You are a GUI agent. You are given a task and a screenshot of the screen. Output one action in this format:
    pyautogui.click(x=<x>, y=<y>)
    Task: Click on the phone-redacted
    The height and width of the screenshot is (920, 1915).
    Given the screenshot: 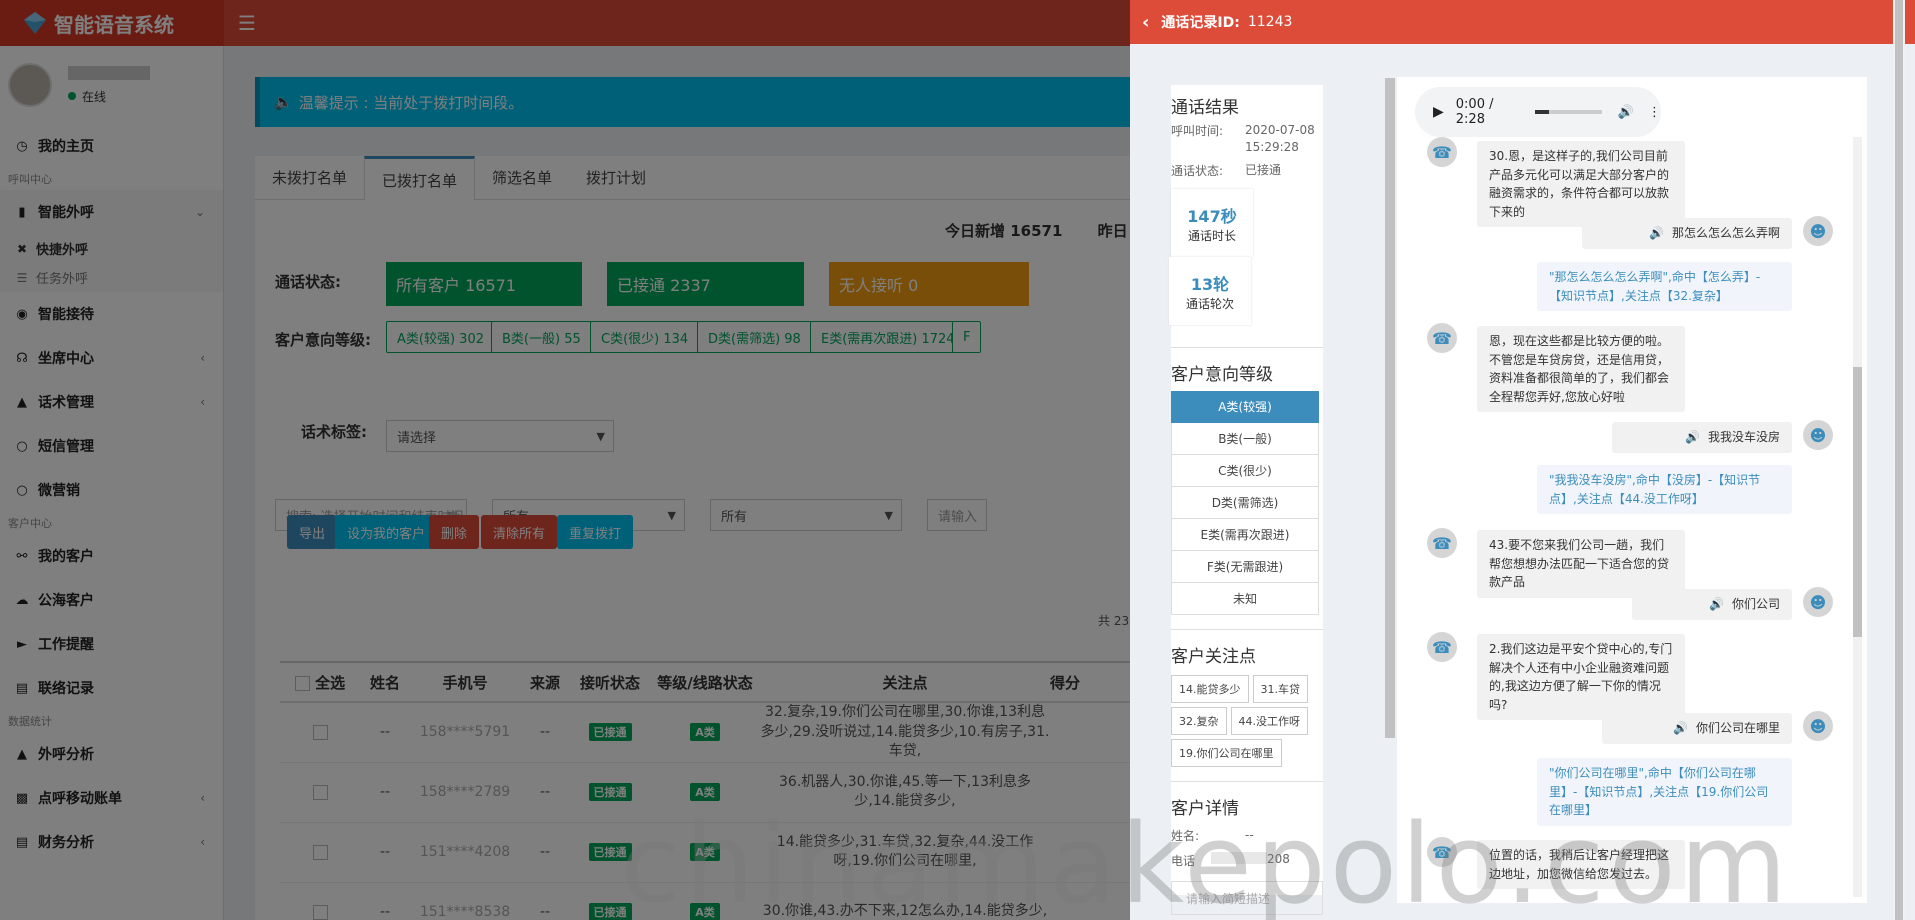 What is the action you would take?
    pyautogui.click(x=1239, y=857)
    